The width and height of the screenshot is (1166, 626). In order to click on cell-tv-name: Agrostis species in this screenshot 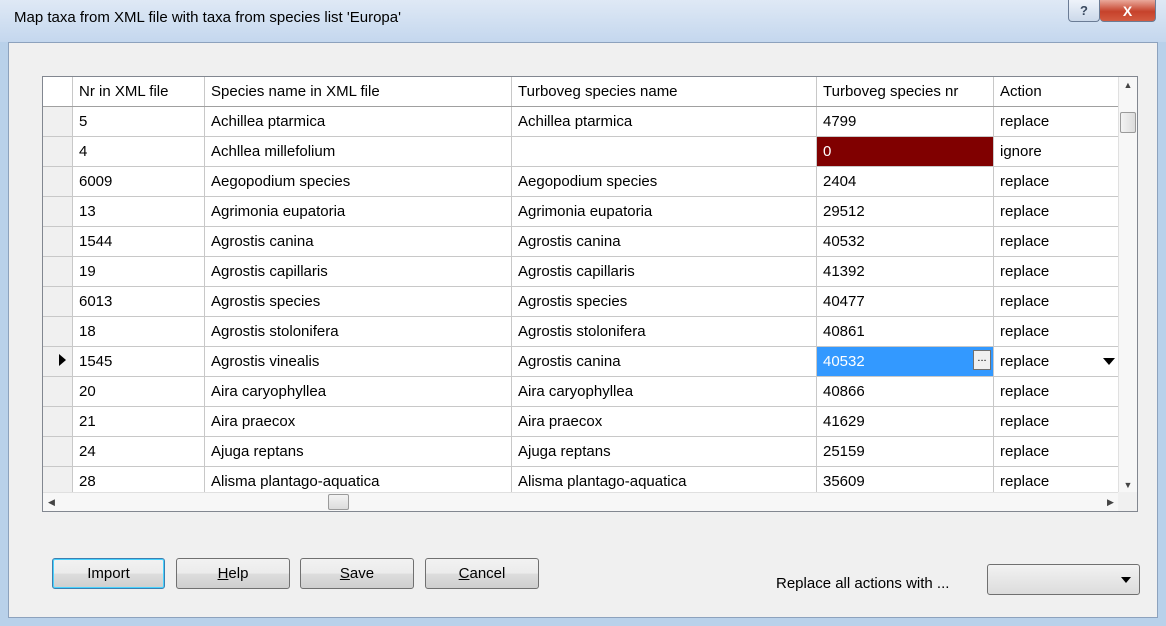, I will do `click(664, 301)`.